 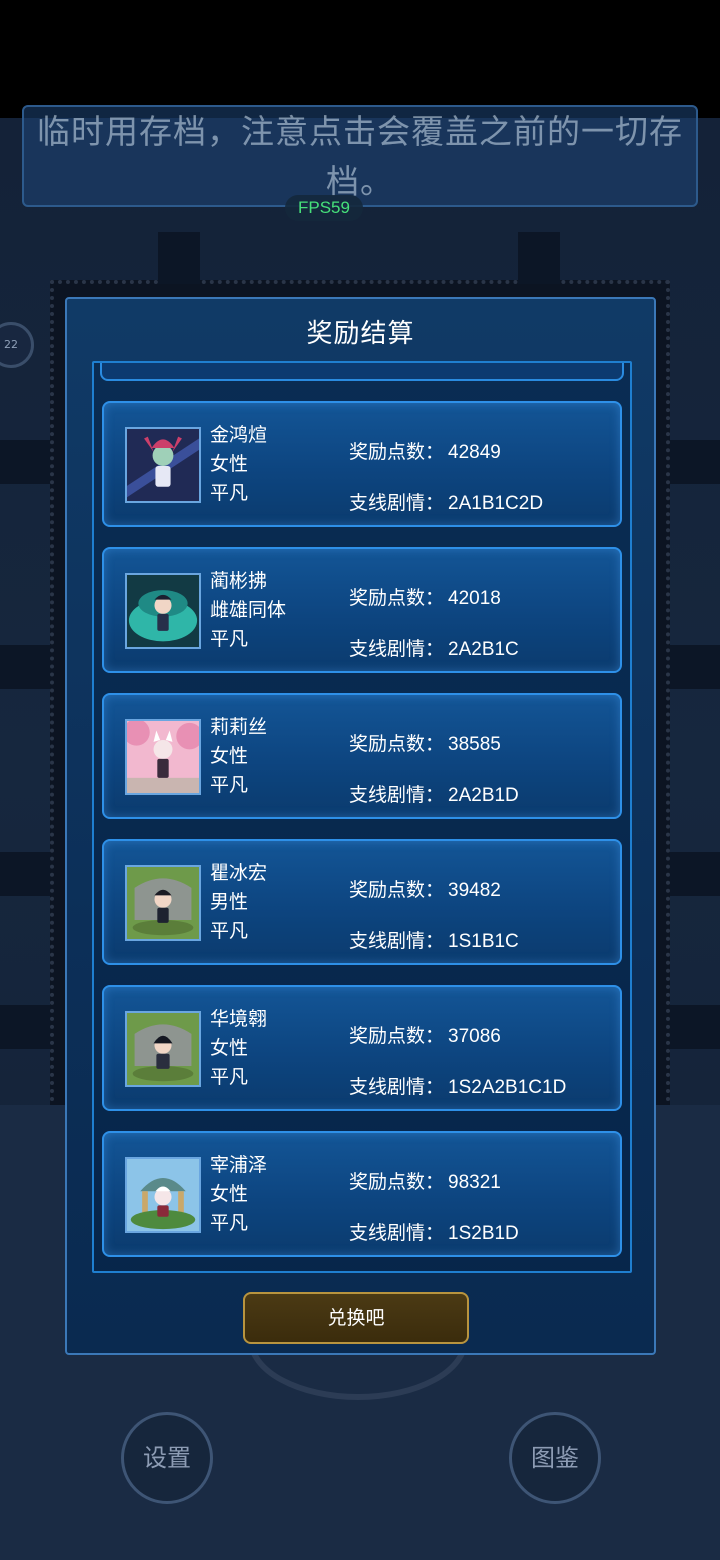 What do you see at coordinates (239, 873) in the screenshot?
I see `character-name: 瞿冰宏` at bounding box center [239, 873].